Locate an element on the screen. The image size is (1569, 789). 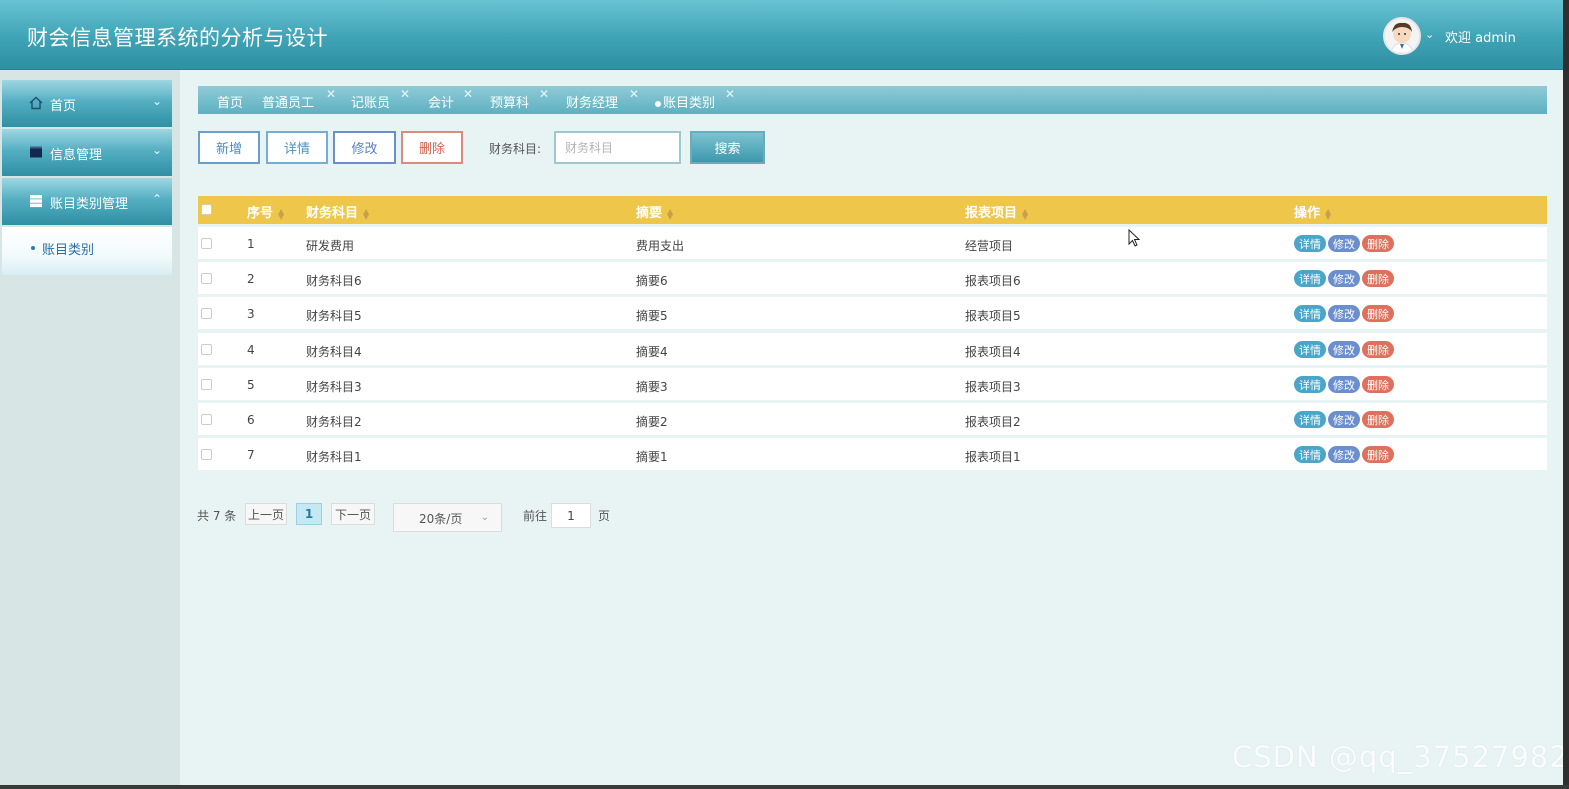
tab-home: 首页 is located at coordinates (230, 101).